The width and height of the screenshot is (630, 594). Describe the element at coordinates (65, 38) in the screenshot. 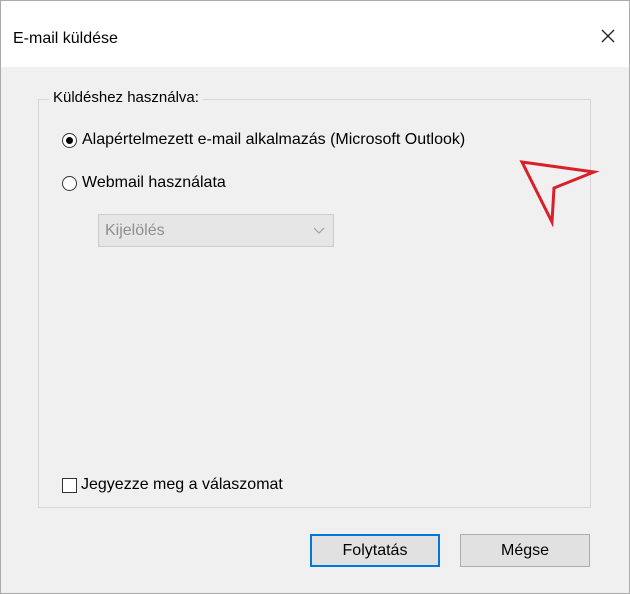

I see `dialog-title: E-mail küldése` at that location.